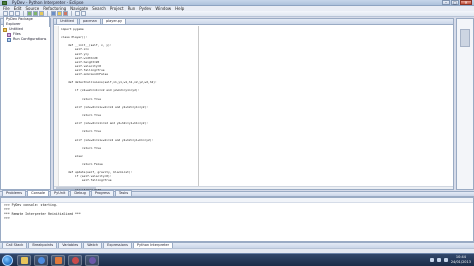 The height and width of the screenshot is (266, 474). I want to click on volume-icon, so click(438, 259).